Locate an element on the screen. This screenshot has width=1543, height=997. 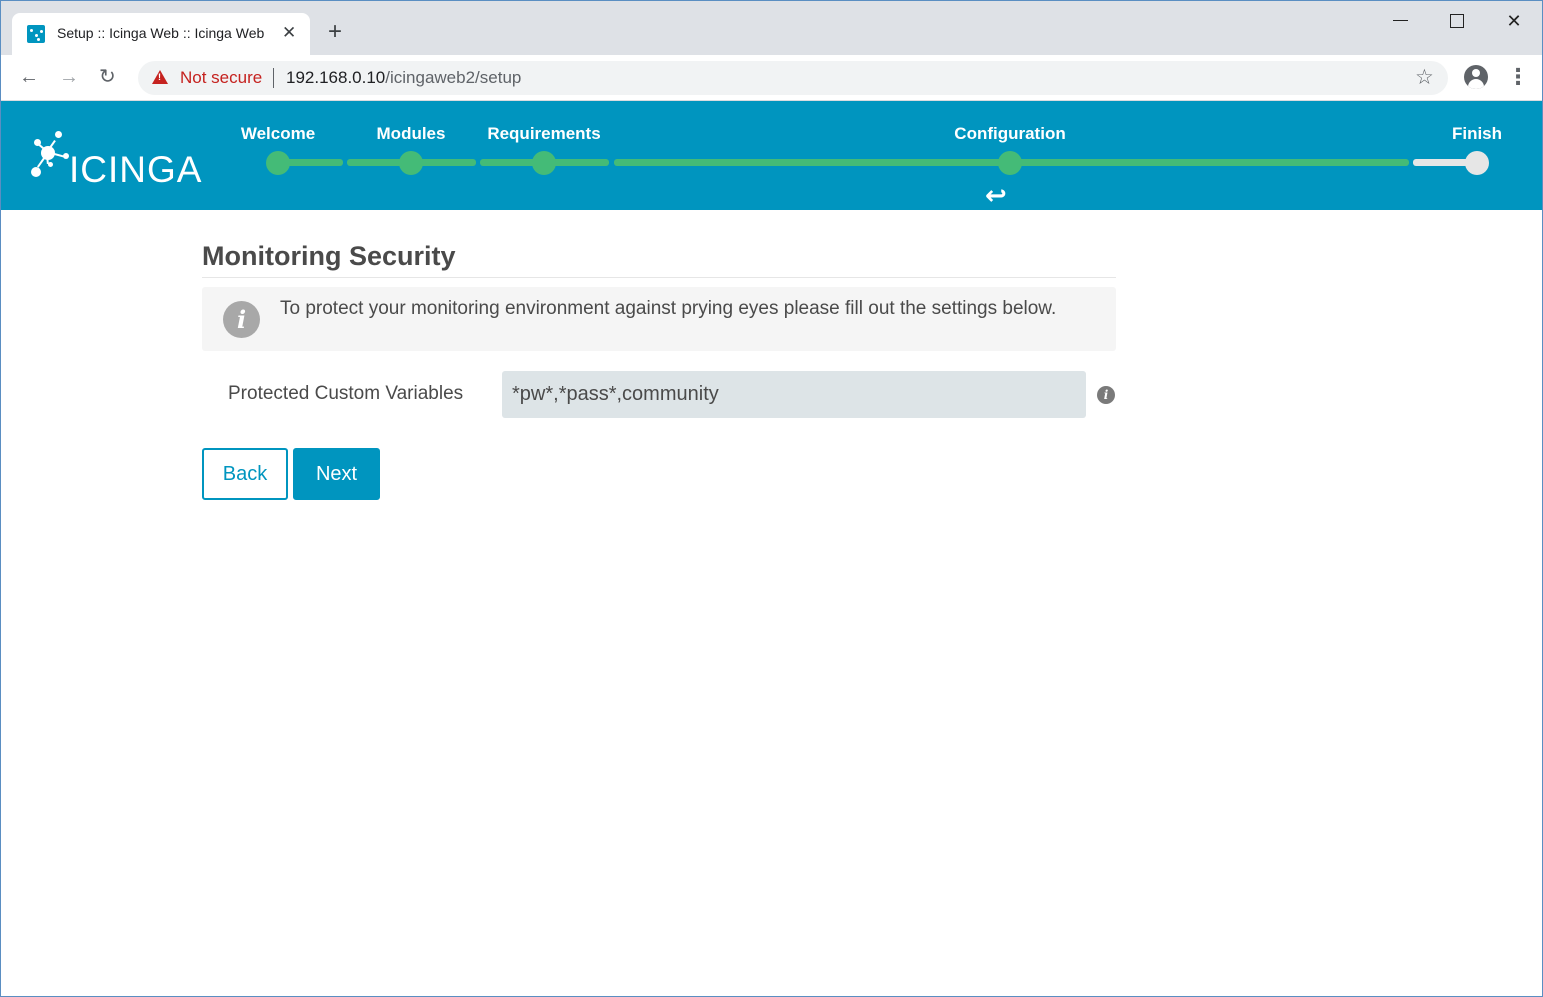
logo-text: ICINGA is located at coordinates (136, 169).